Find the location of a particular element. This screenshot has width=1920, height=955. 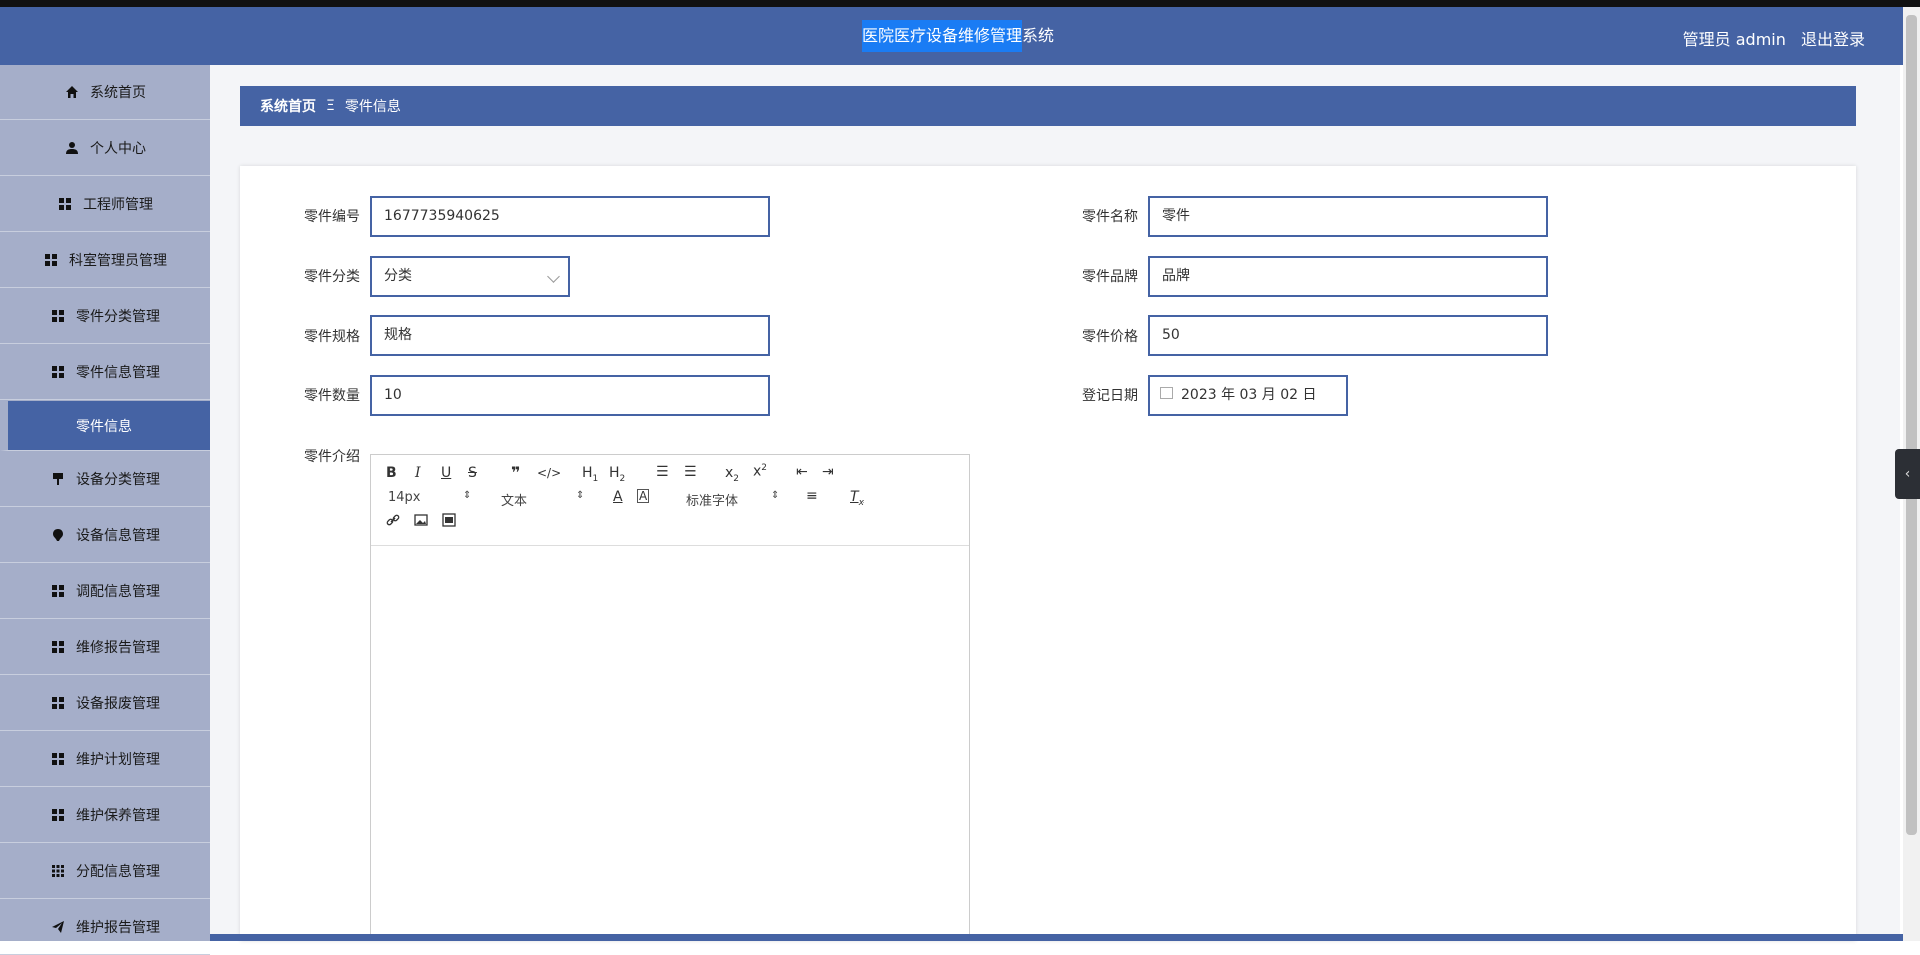

breadcrumb-home: 系统首页 is located at coordinates (288, 106).